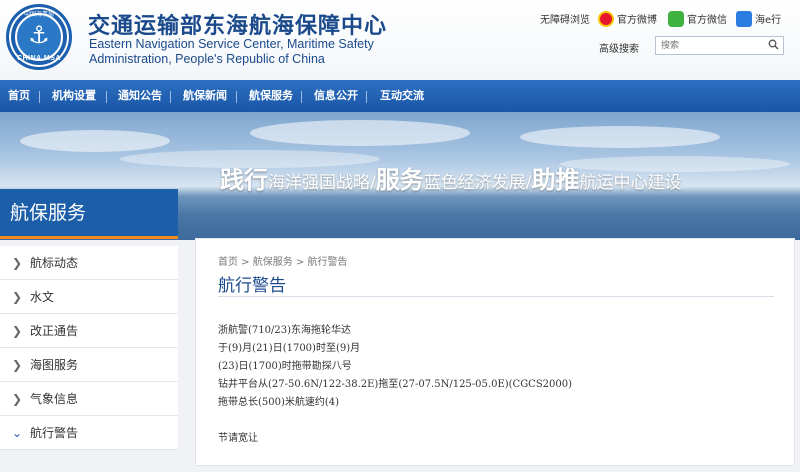  Describe the element at coordinates (565, 22) in the screenshot. I see `accessibility-link: 无障碍浏览` at that location.